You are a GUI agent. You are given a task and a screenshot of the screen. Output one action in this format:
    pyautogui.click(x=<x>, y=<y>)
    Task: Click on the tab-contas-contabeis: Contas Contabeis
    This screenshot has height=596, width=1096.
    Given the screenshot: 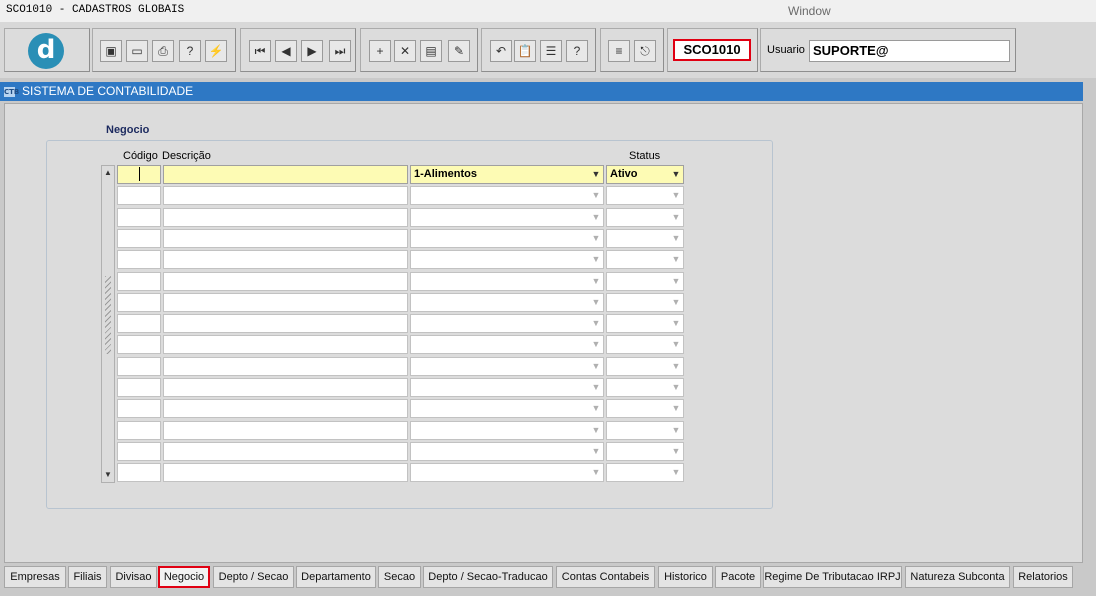 What is the action you would take?
    pyautogui.click(x=605, y=577)
    